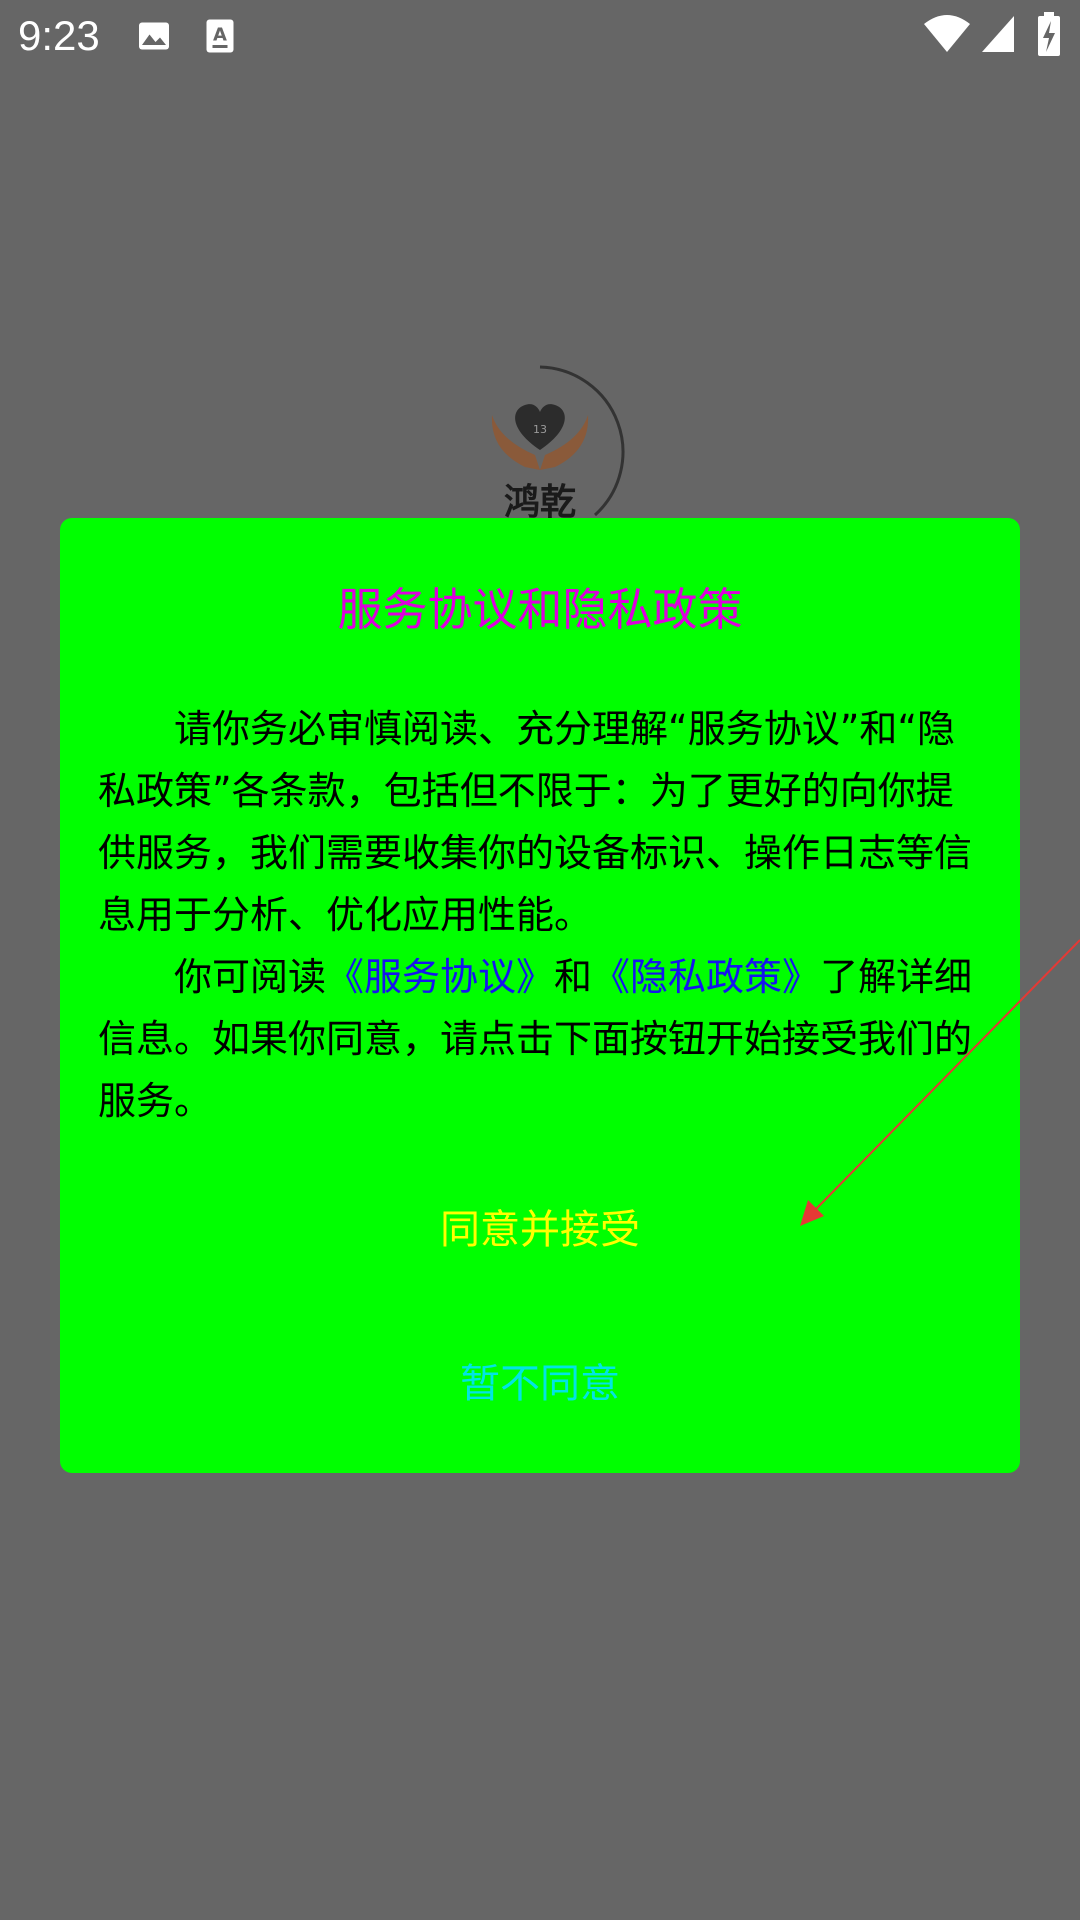 Image resolution: width=1080 pixels, height=1920 pixels. What do you see at coordinates (540, 429) in the screenshot?
I see `logo-badge: 13` at bounding box center [540, 429].